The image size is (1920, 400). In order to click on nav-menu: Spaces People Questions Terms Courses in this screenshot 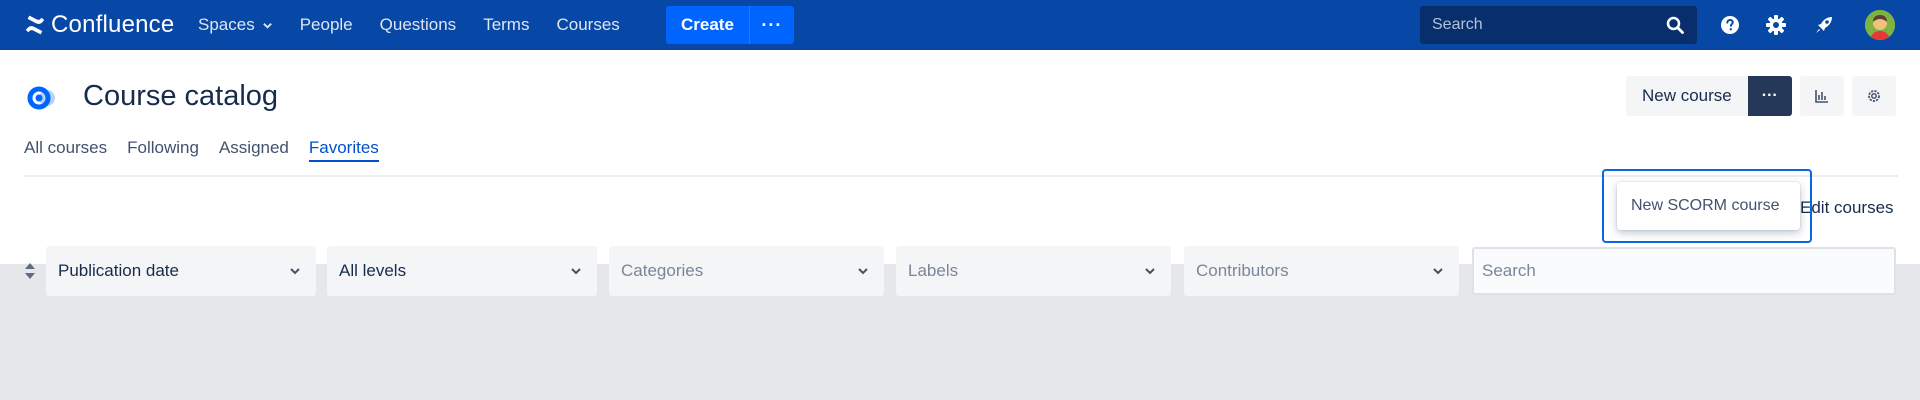, I will do `click(422, 25)`.